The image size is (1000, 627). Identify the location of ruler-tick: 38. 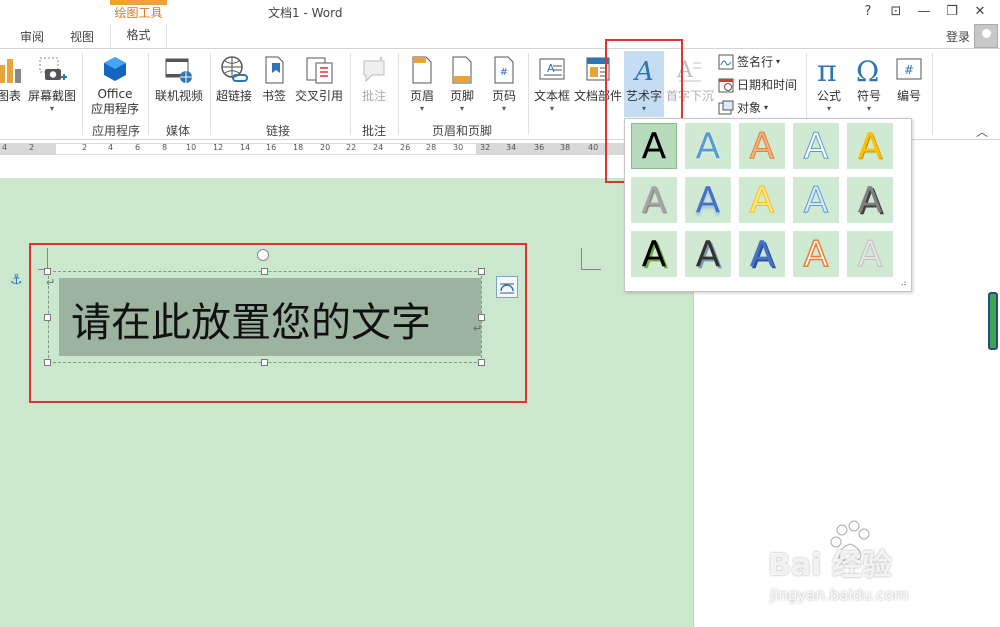
(565, 147).